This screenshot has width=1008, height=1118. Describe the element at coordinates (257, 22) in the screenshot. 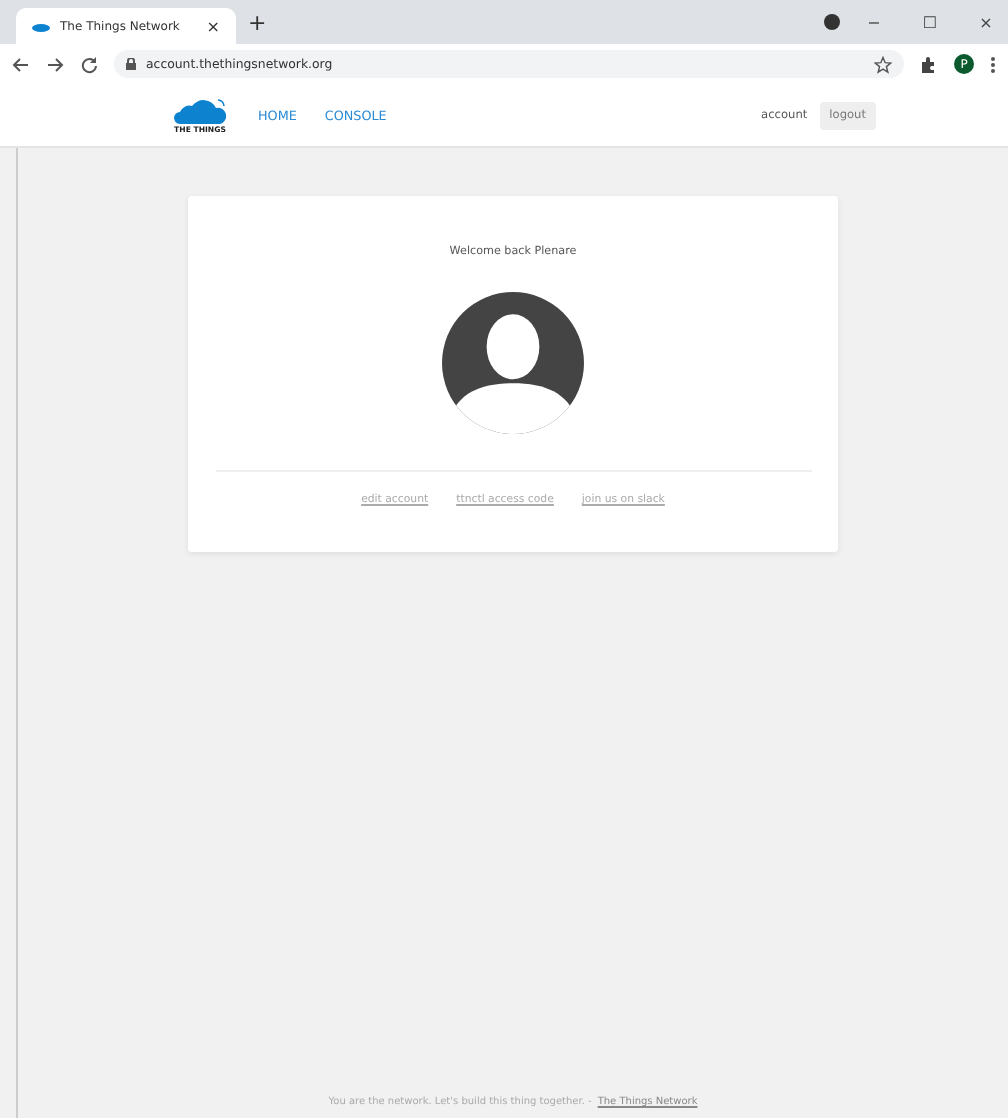

I see `new-tab-button: +` at that location.